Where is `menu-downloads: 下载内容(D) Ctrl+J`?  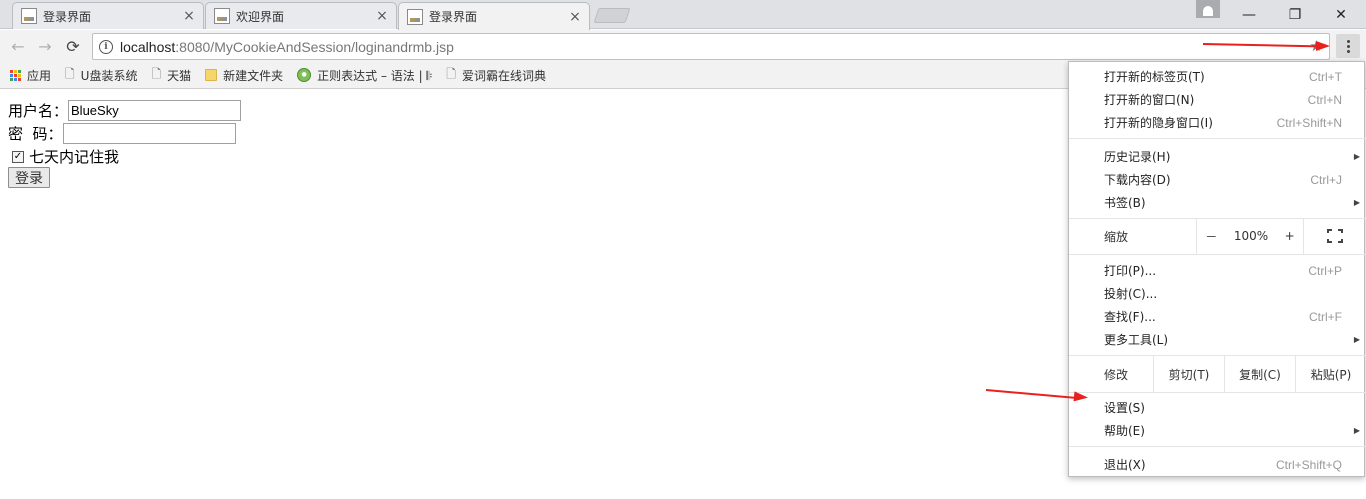 menu-downloads: 下载内容(D) Ctrl+J is located at coordinates (1217, 179).